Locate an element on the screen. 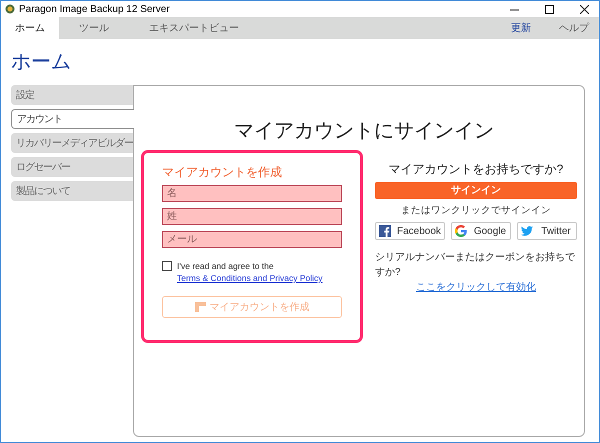 This screenshot has height=443, width=600. agree-text: I've read and agree to the is located at coordinates (225, 266).